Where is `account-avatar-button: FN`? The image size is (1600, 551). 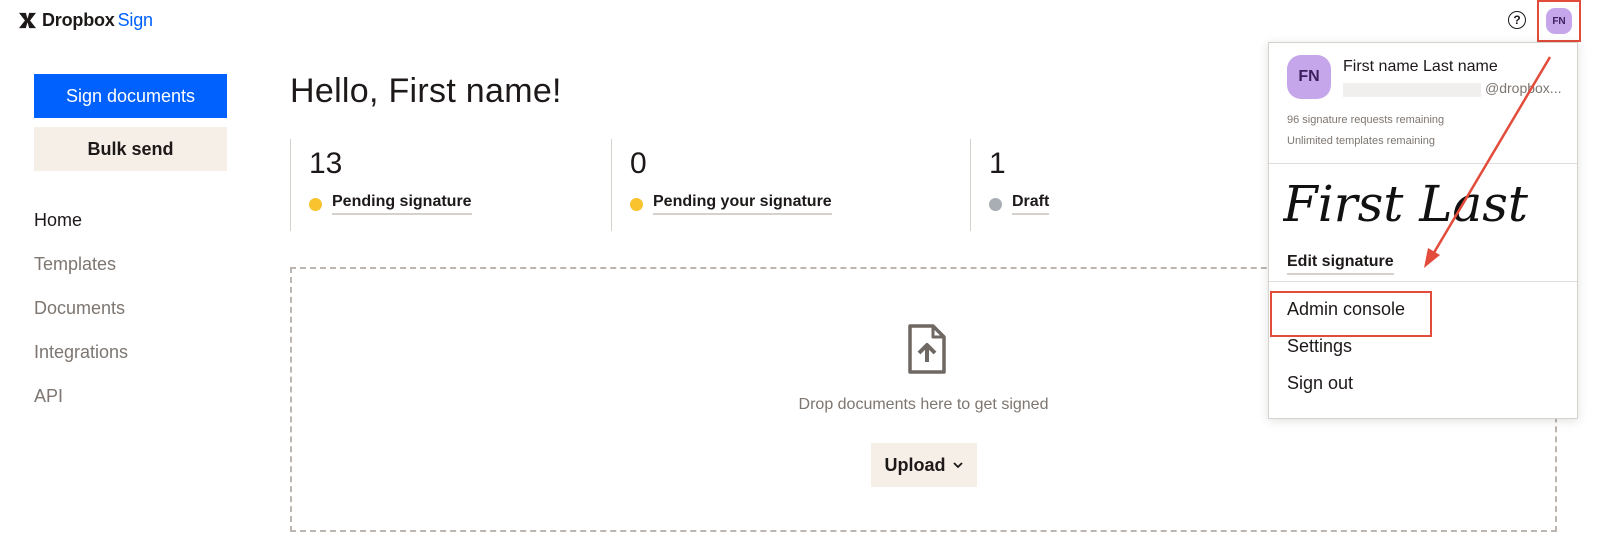 account-avatar-button: FN is located at coordinates (1559, 21).